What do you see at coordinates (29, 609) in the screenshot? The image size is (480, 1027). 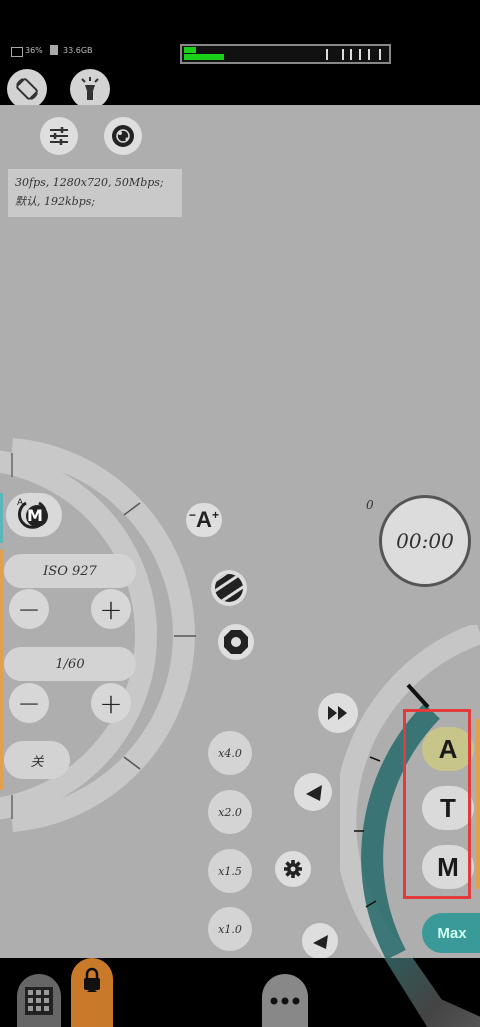 I see `iso-decrease-button: −` at bounding box center [29, 609].